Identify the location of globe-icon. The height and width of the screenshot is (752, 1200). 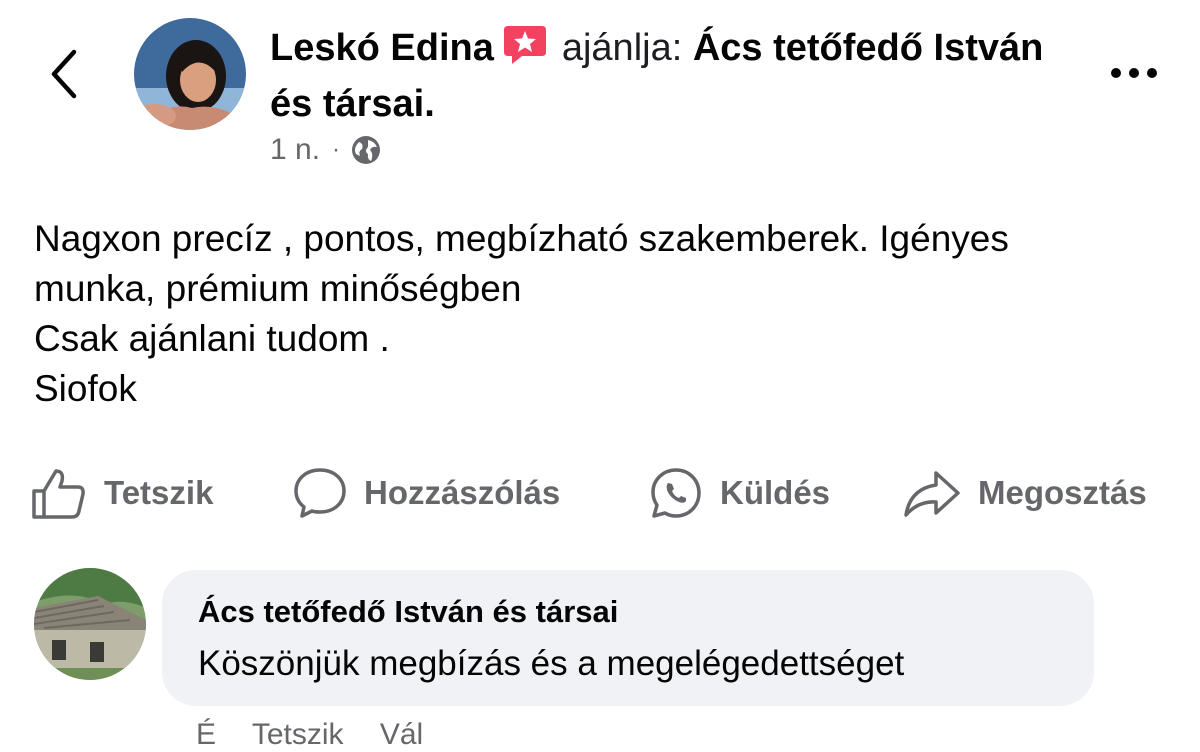
(366, 150).